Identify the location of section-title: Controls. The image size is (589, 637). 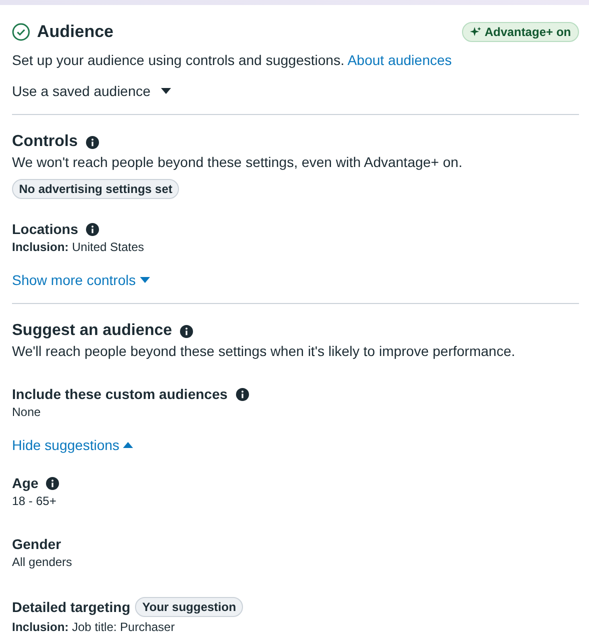
(45, 142).